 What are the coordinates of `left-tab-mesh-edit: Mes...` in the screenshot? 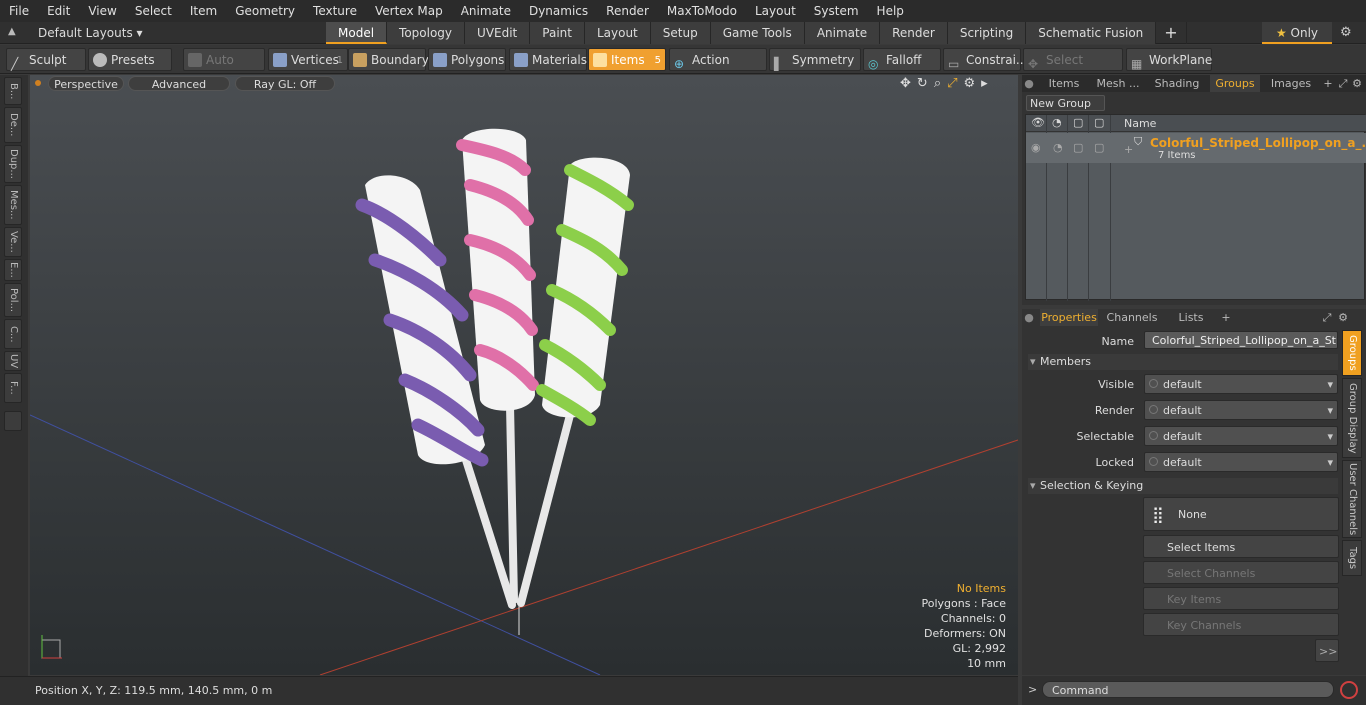 It's located at (13, 205).